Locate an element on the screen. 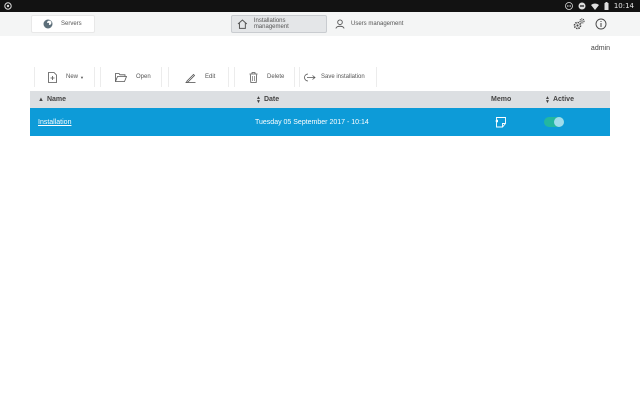 The width and height of the screenshot is (640, 400). tab-users-label: Users management is located at coordinates (377, 24).